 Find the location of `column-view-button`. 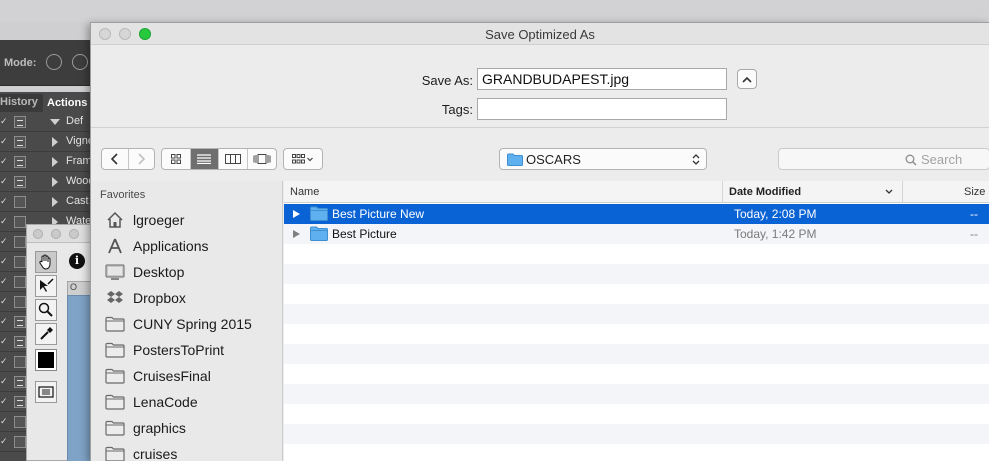

column-view-button is located at coordinates (233, 159).